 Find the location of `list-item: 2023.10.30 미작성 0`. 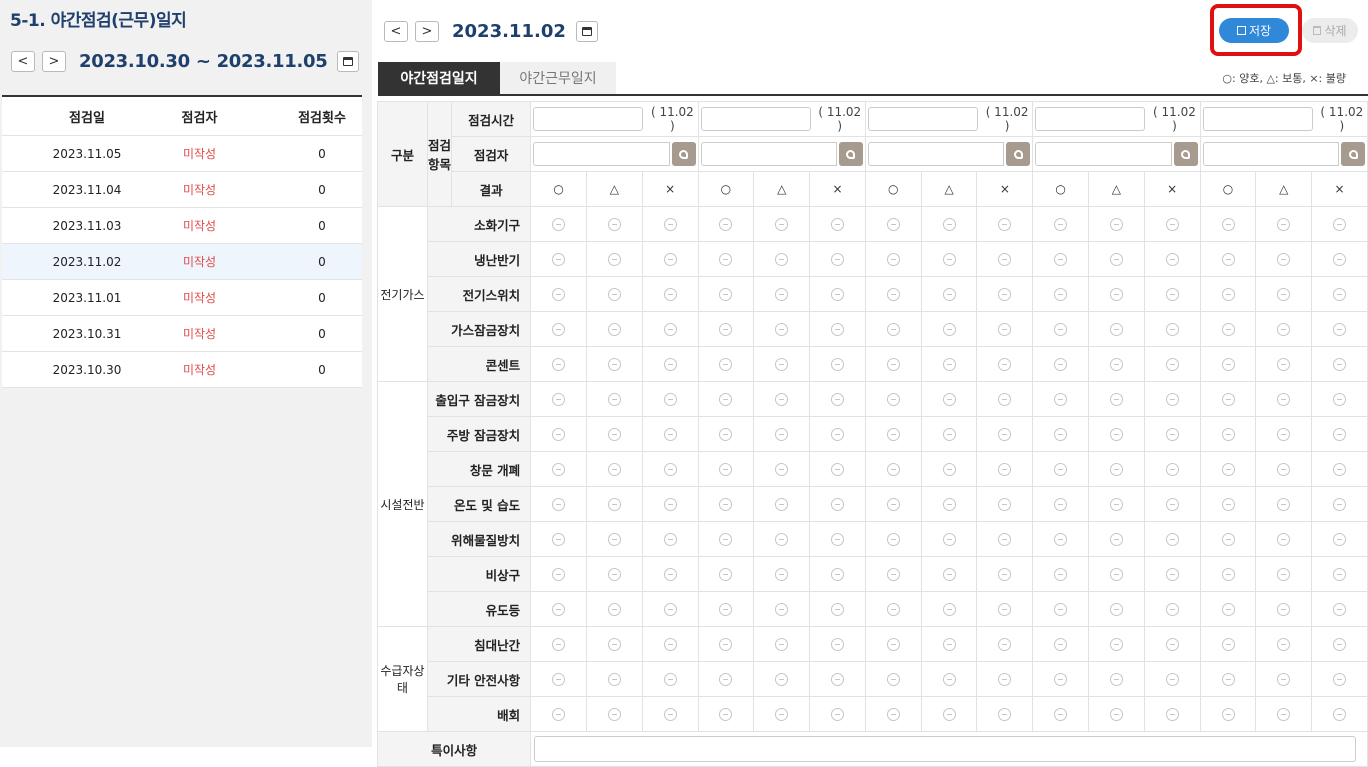

list-item: 2023.10.30 미작성 0 is located at coordinates (182, 370).